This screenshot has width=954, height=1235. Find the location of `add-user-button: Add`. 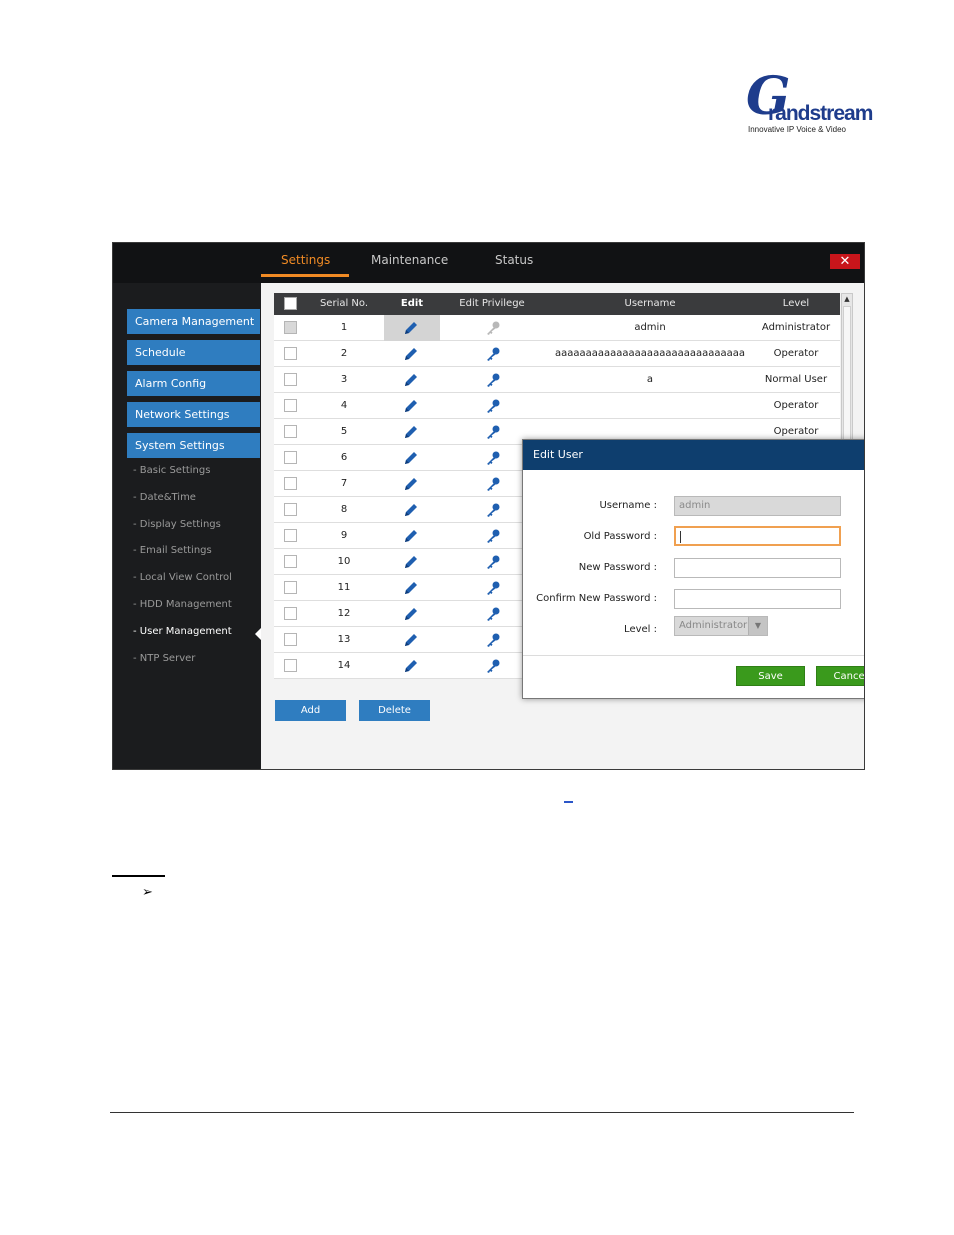

add-user-button: Add is located at coordinates (310, 710).